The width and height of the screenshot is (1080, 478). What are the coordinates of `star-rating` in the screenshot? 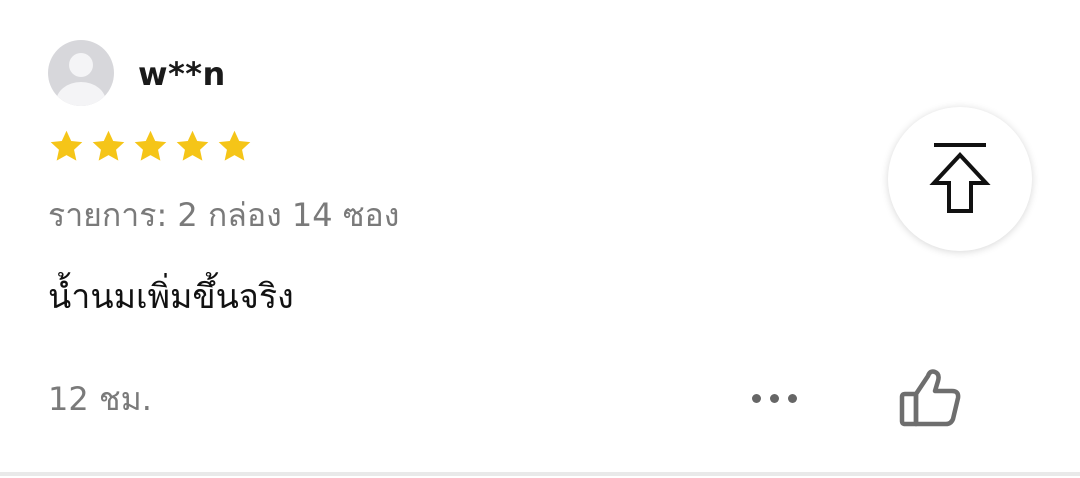 It's located at (150, 146).